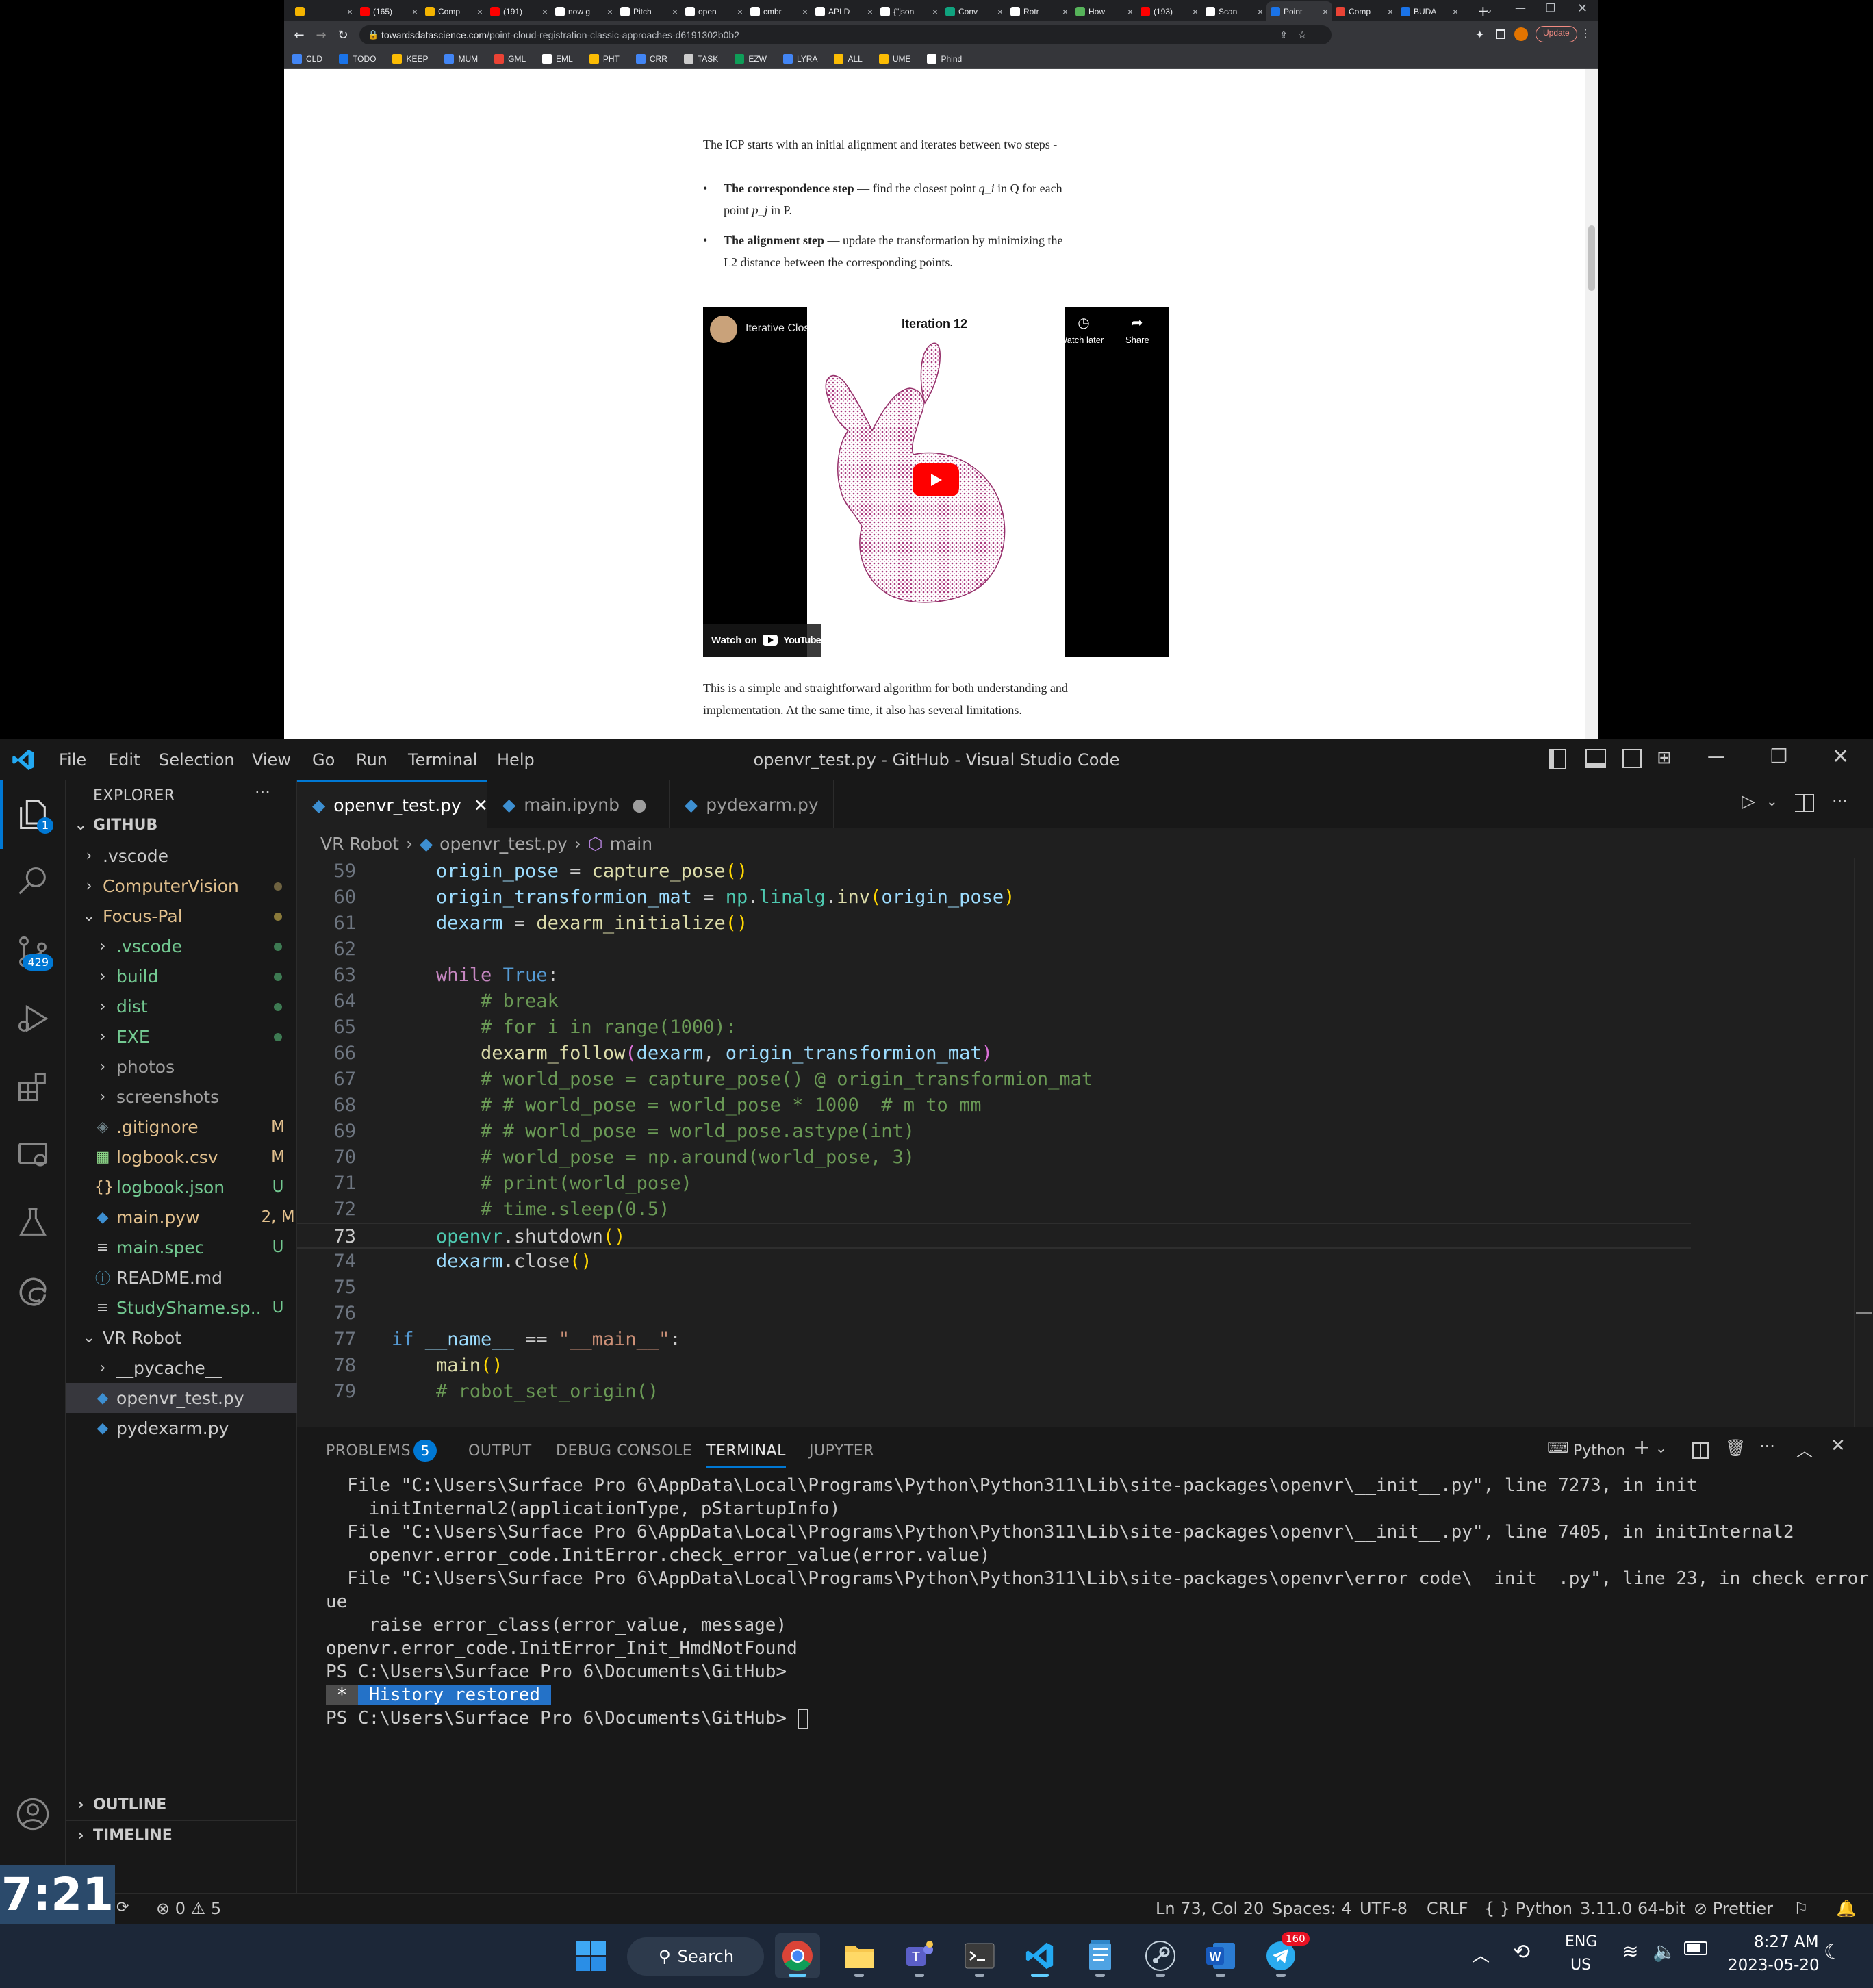 The height and width of the screenshot is (1988, 1873). Describe the element at coordinates (1696, 1948) in the screenshot. I see `battery-icon` at that location.